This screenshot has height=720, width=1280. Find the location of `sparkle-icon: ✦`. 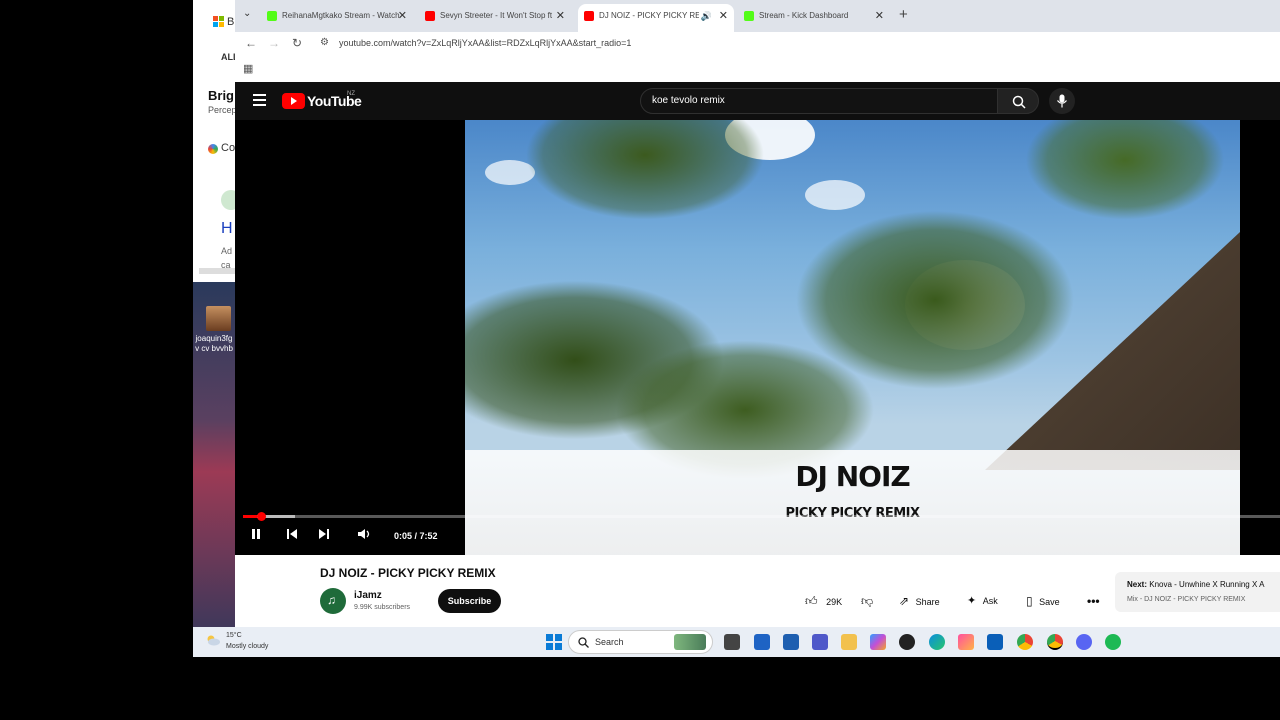

sparkle-icon: ✦ is located at coordinates (972, 601).